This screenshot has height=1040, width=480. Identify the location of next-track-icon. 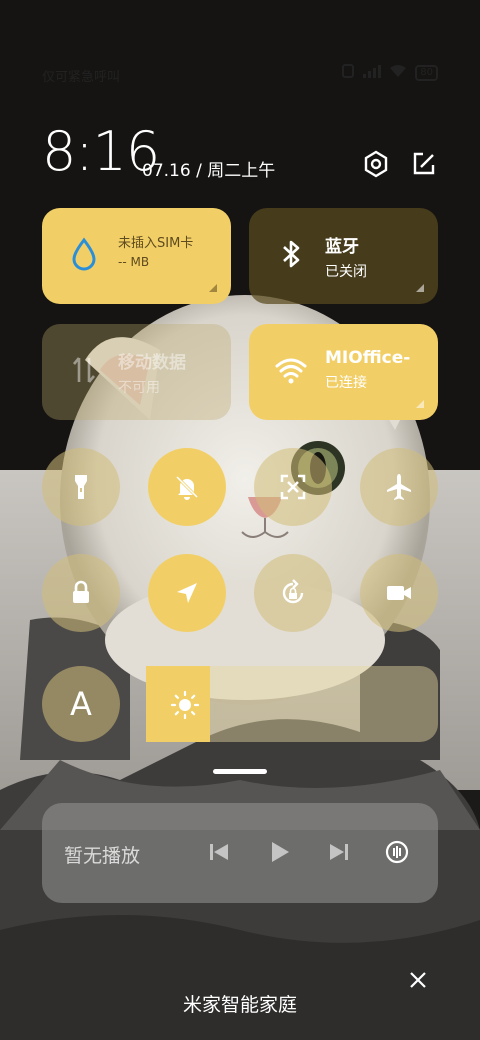
(339, 852).